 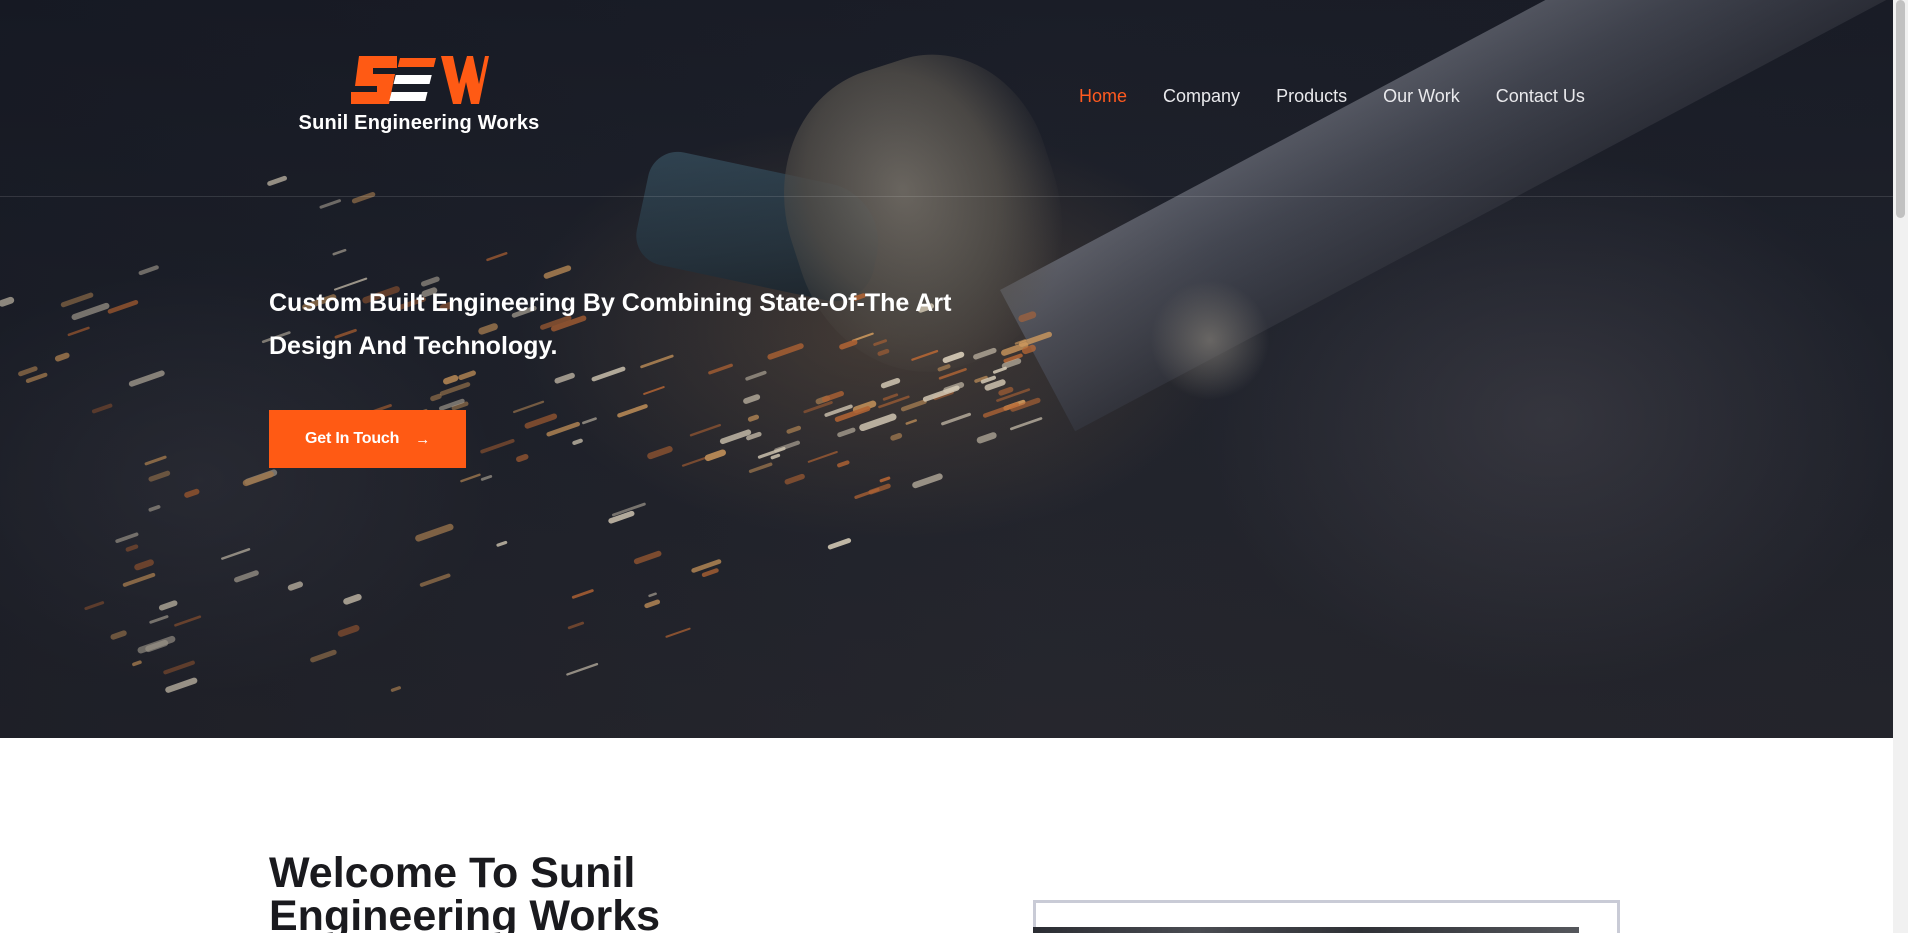 I want to click on nav-item-home: Home, so click(x=1112, y=96).